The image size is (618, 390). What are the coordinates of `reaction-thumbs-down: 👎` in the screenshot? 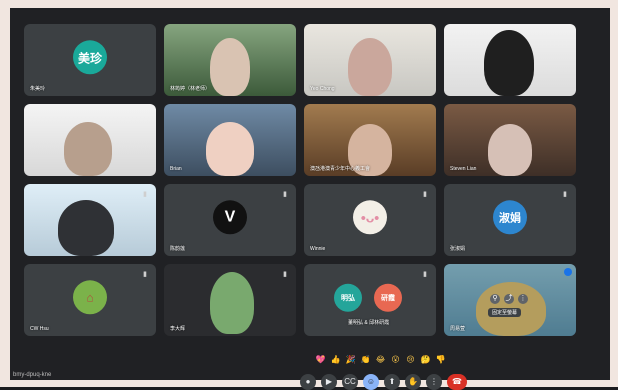 It's located at (440, 359).